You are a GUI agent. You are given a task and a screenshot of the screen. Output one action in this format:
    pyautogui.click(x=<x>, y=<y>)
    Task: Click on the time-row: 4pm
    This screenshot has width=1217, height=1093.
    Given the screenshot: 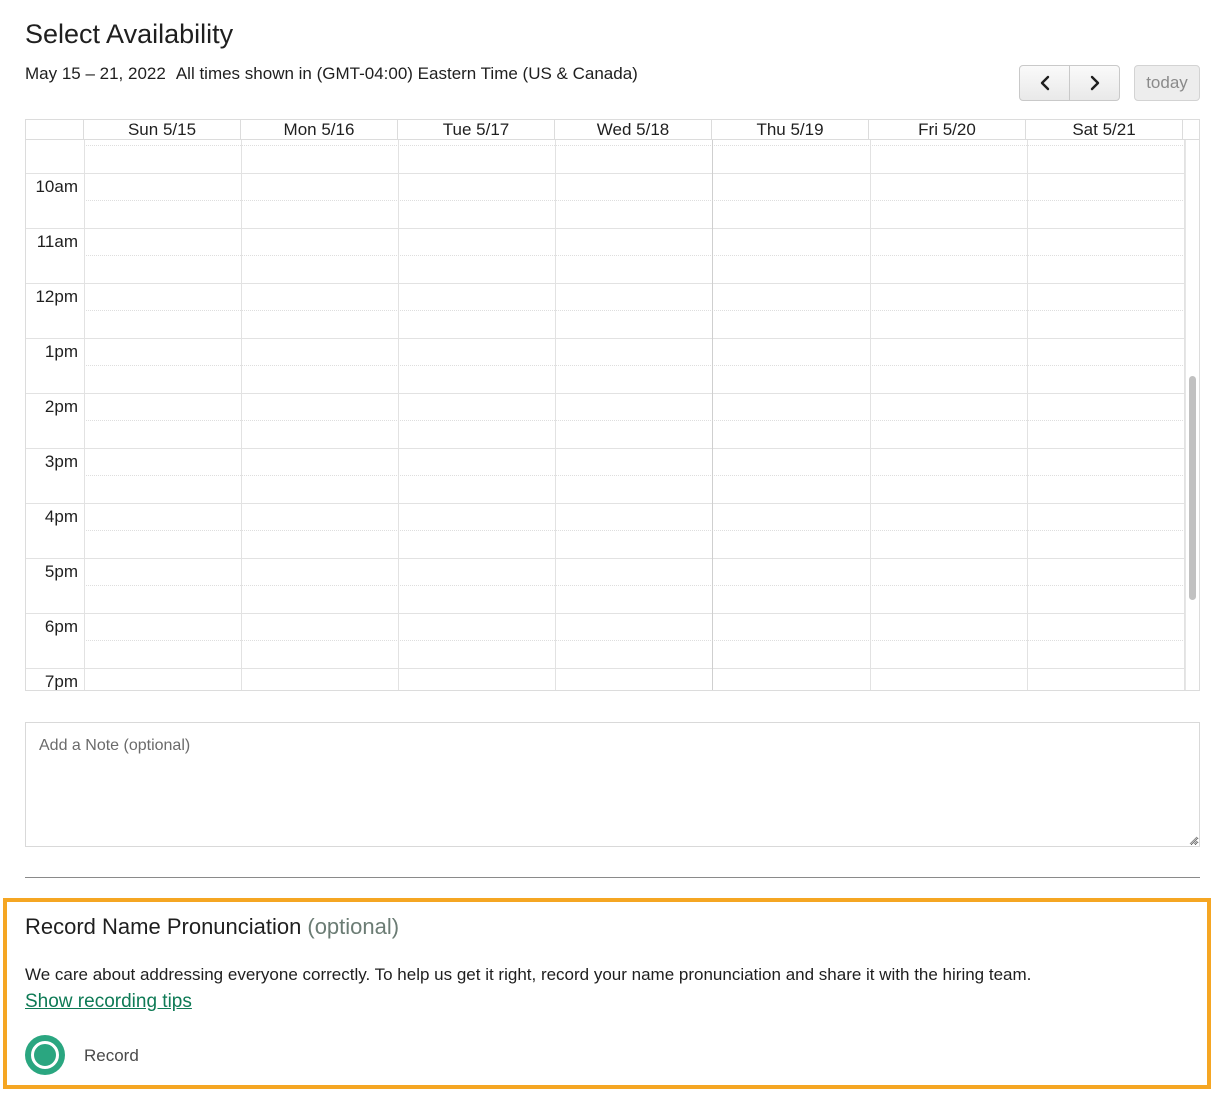 What is the action you would take?
    pyautogui.click(x=605, y=530)
    